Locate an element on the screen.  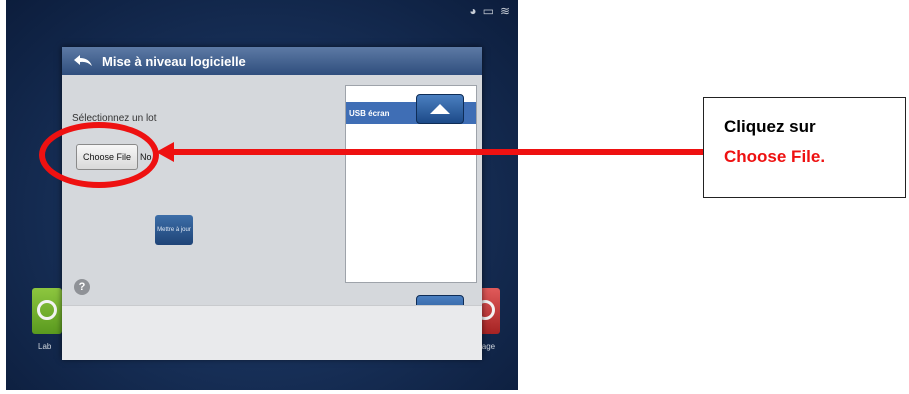
wheel-icon is located at coordinates (47, 310).